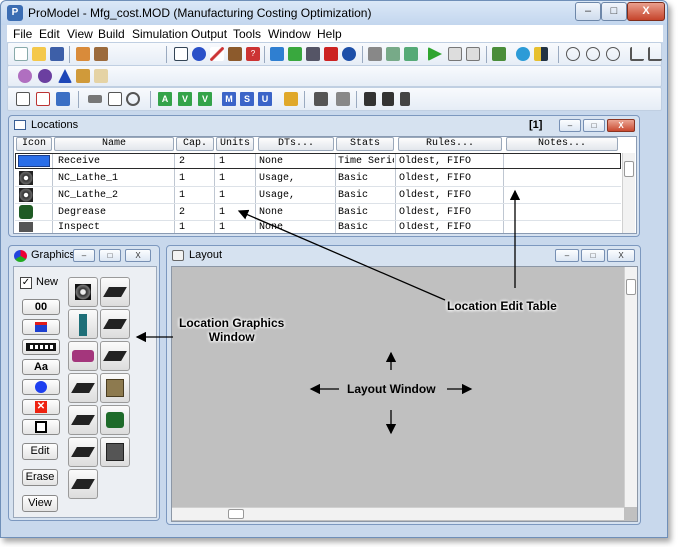  What do you see at coordinates (391, 389) in the screenshot?
I see `annotation-layout-window: Layout Window` at bounding box center [391, 389].